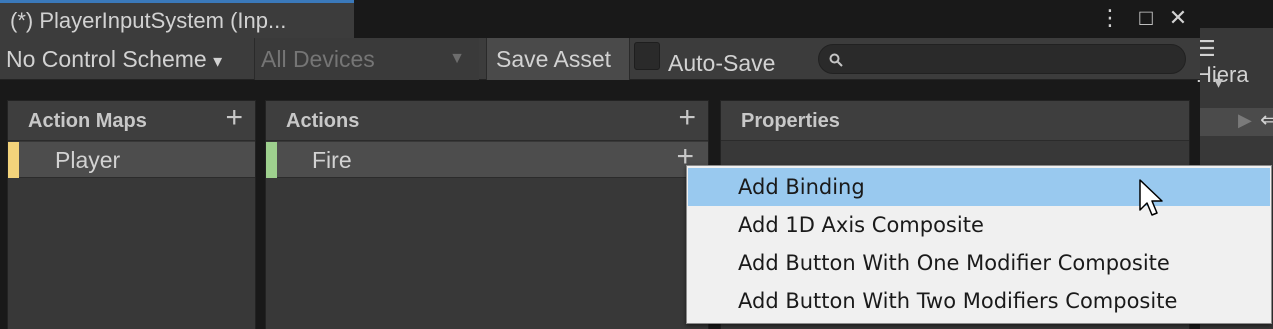 This screenshot has width=1273, height=329. I want to click on close-icon: ✕, so click(1178, 18).